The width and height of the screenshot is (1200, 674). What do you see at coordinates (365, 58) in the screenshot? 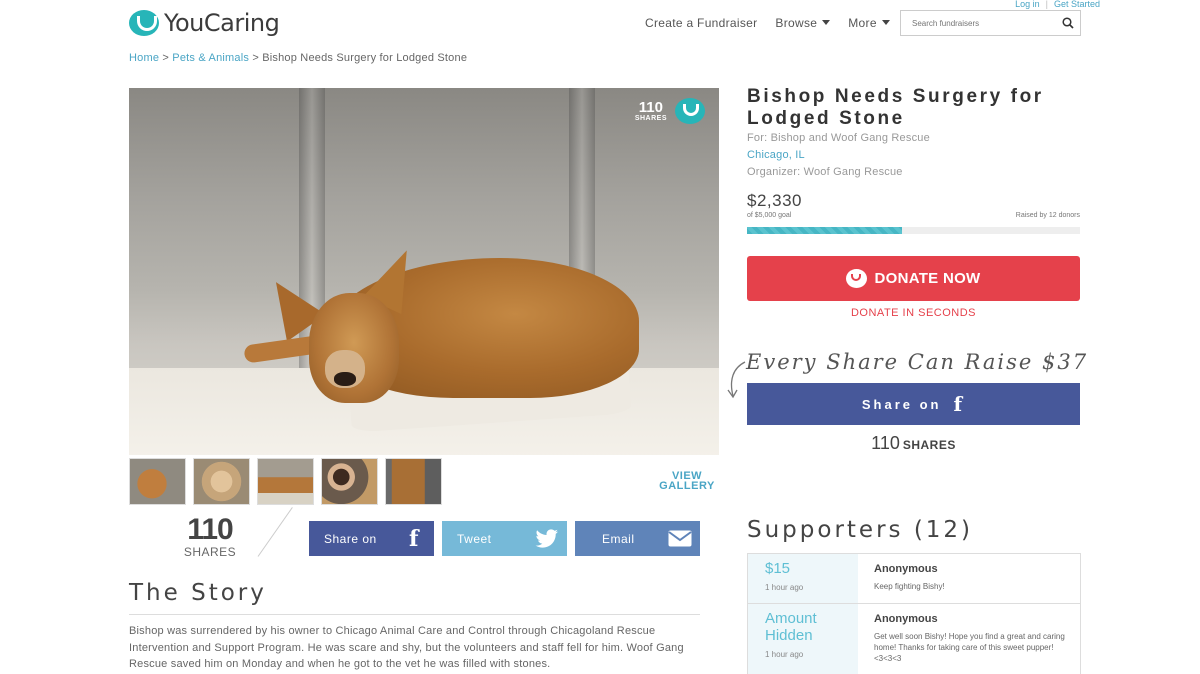
I see `breadcrumb-current: Bishop Needs Surgery for Lodged Stone` at bounding box center [365, 58].